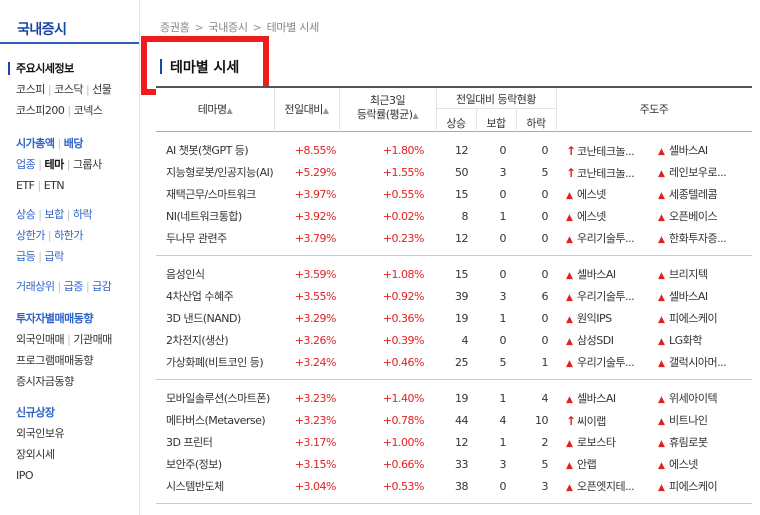 The image size is (760, 515). I want to click on sidebar-row: 업종 | 테마 | 그룹사, so click(59, 164).